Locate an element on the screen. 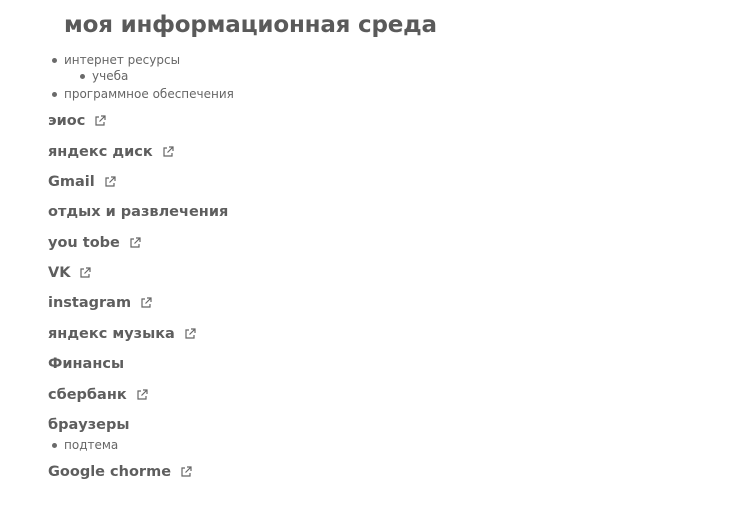  link-label: сбербанк is located at coordinates (87, 395).